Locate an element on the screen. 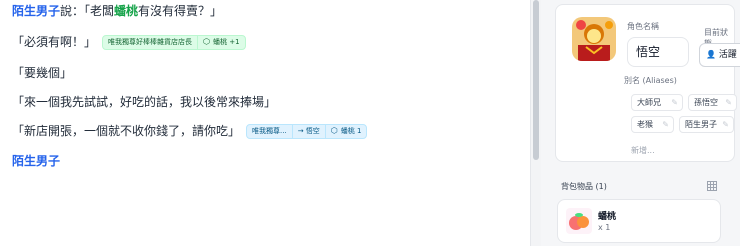 The width and height of the screenshot is (740, 246). dialogue-text: 「來一個我先試試，好吃的話，我以後常來捧場」 is located at coordinates (144, 102).